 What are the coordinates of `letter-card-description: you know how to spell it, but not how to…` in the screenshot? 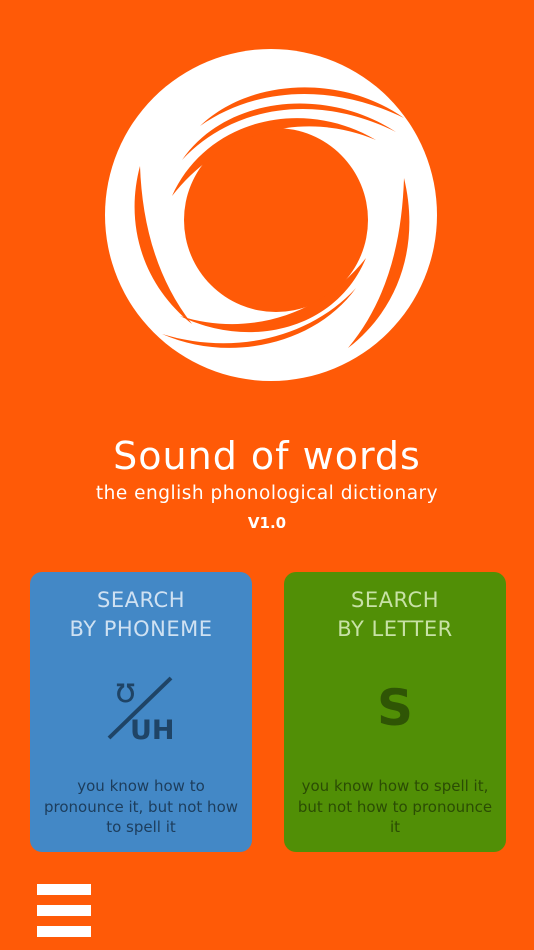 It's located at (395, 806).